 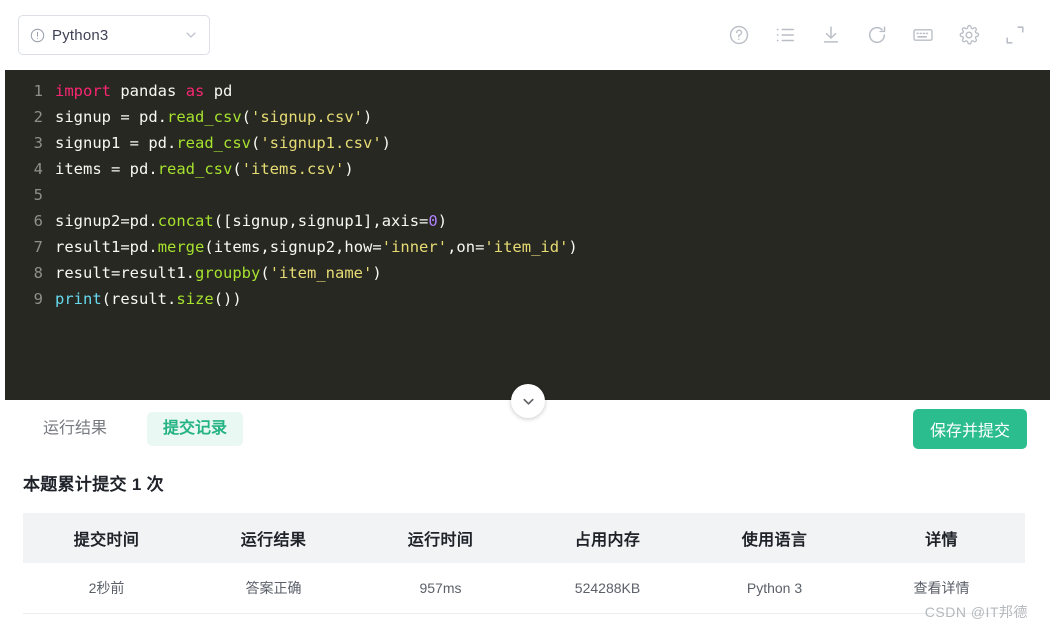 What do you see at coordinates (527, 299) in the screenshot?
I see `code-line: 9 print(result.size())` at bounding box center [527, 299].